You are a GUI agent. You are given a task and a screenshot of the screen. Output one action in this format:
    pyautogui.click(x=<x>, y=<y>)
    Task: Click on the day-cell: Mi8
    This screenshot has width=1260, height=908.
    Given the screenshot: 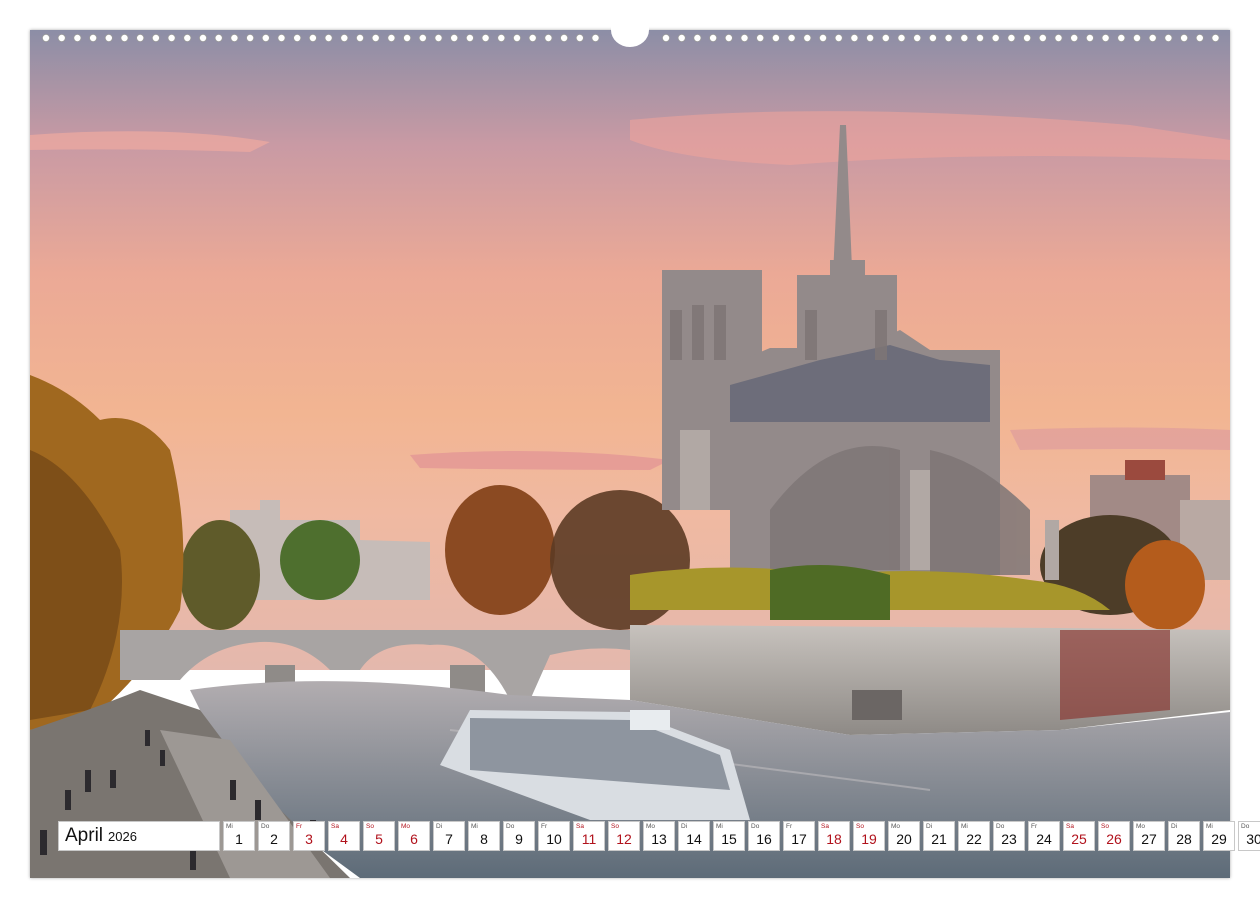 What is the action you would take?
    pyautogui.click(x=484, y=836)
    